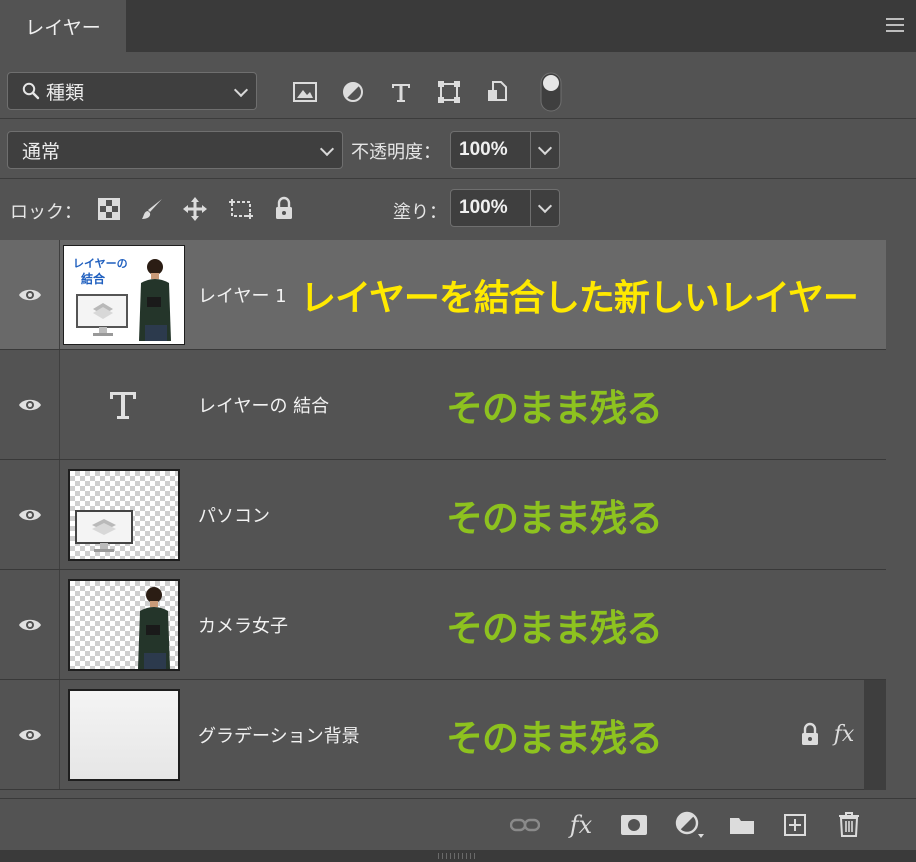  What do you see at coordinates (895, 25) in the screenshot?
I see `panel-menu-icon` at bounding box center [895, 25].